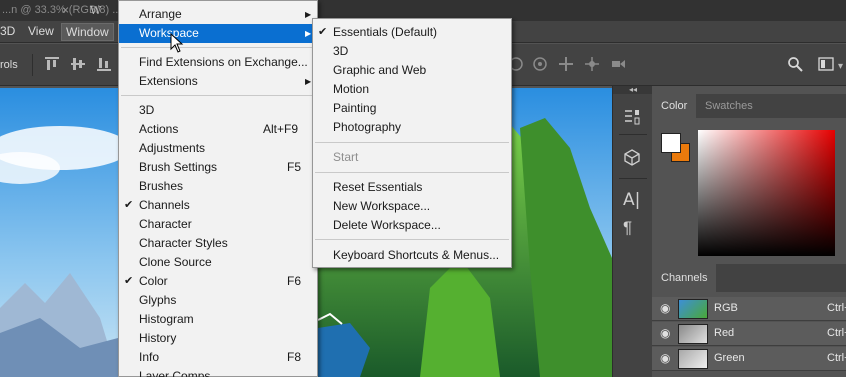  What do you see at coordinates (218, 129) in the screenshot?
I see `menu-item-actions: Actions Alt+F9` at bounding box center [218, 129].